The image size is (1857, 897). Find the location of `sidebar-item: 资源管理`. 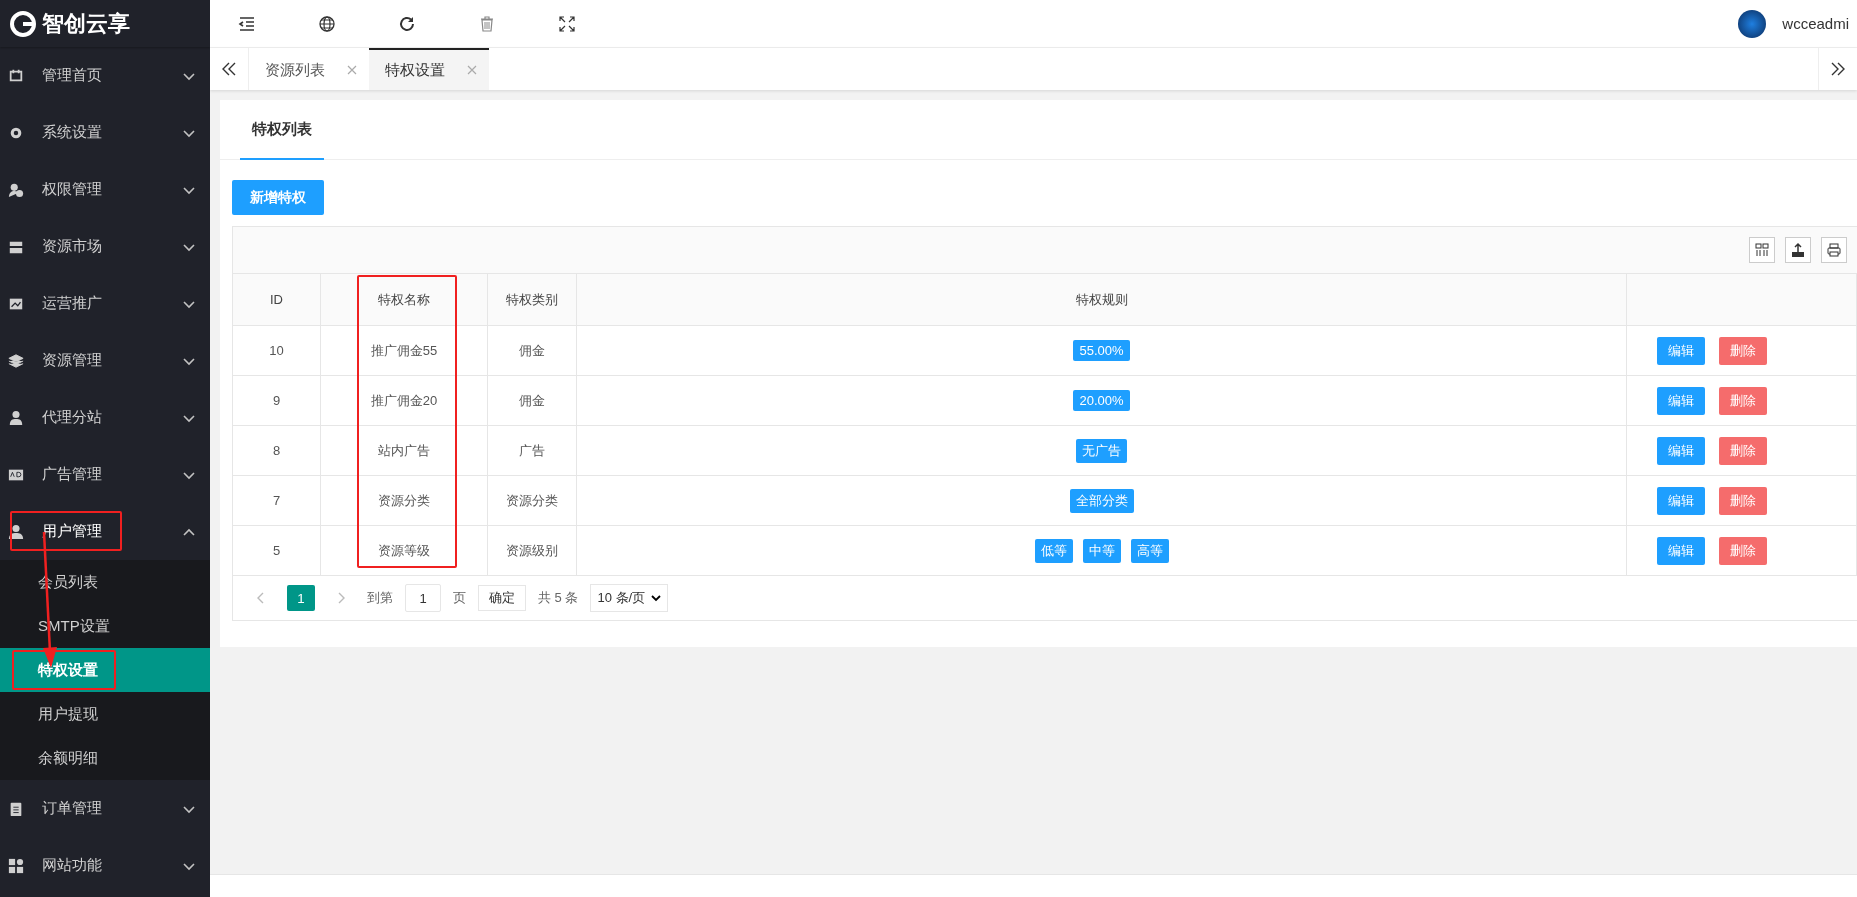

sidebar-item: 资源管理 is located at coordinates (105, 360).